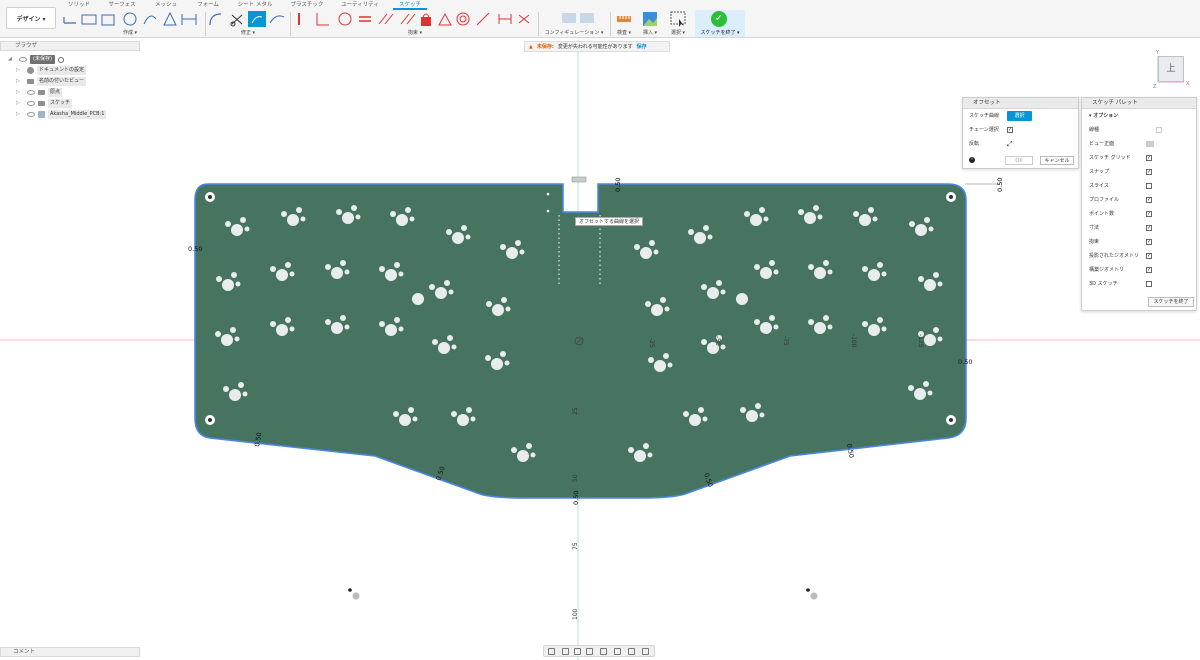  I want to click on fit-icon, so click(603, 651).